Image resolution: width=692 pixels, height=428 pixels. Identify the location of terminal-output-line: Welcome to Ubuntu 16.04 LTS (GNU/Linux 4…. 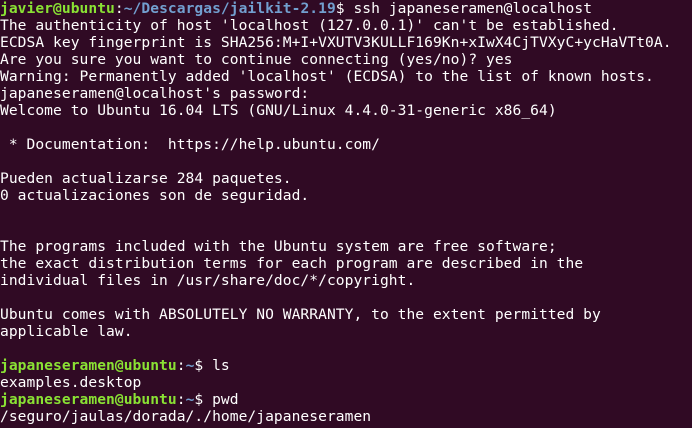
(278, 110).